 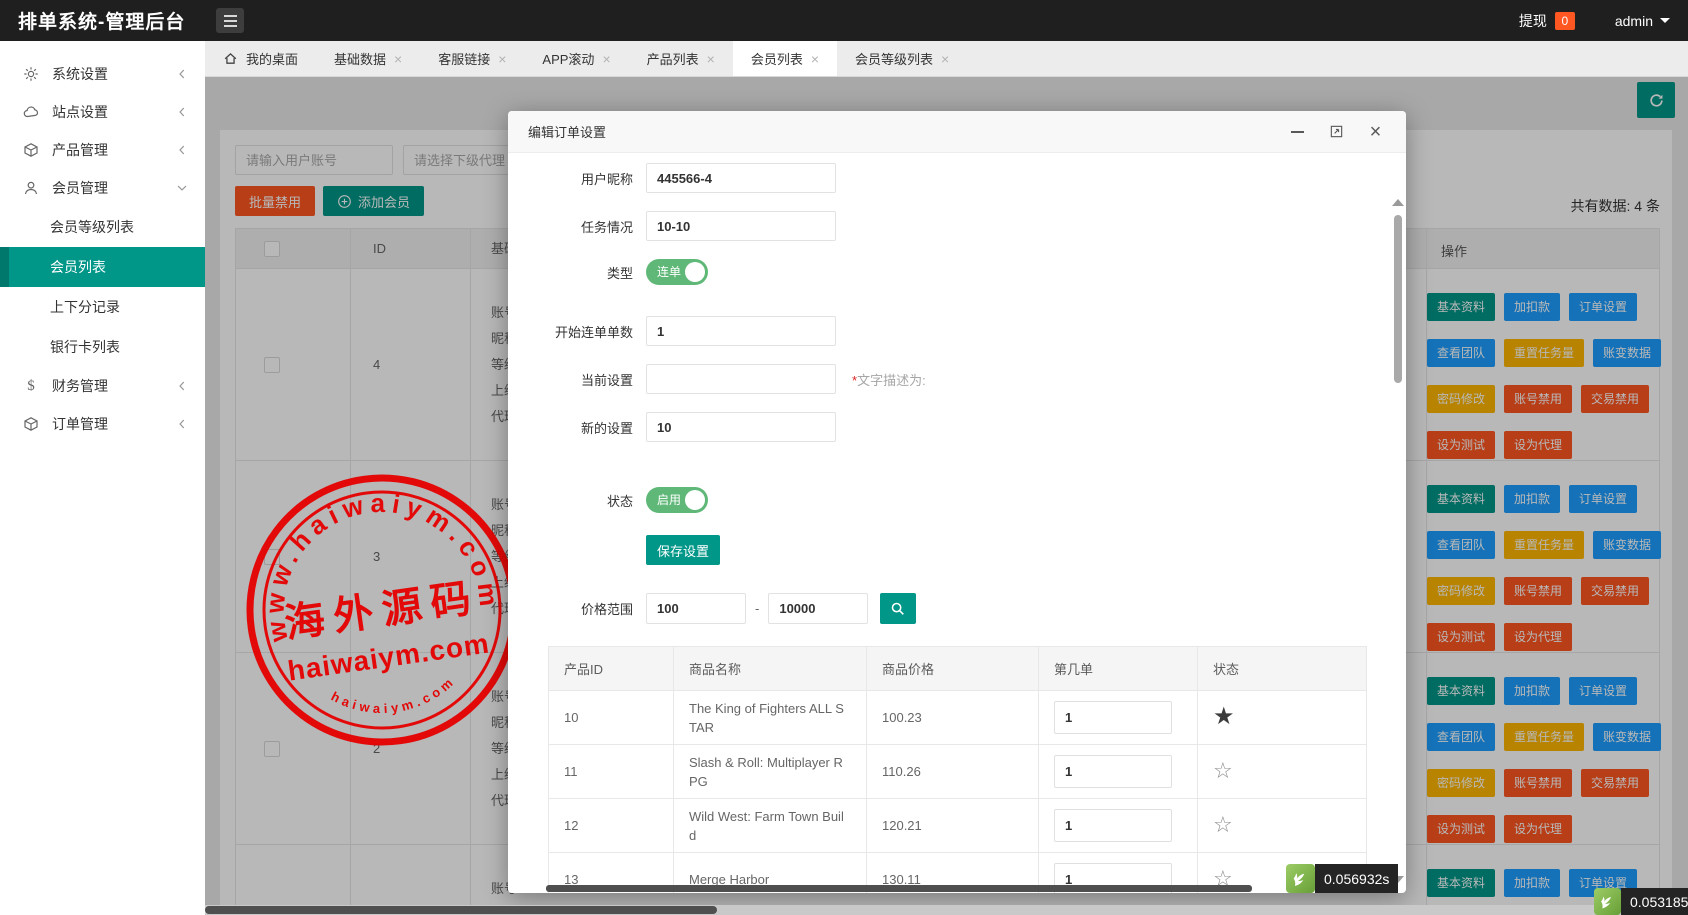 I want to click on sidebar-item-label: 财务管理, so click(x=80, y=386).